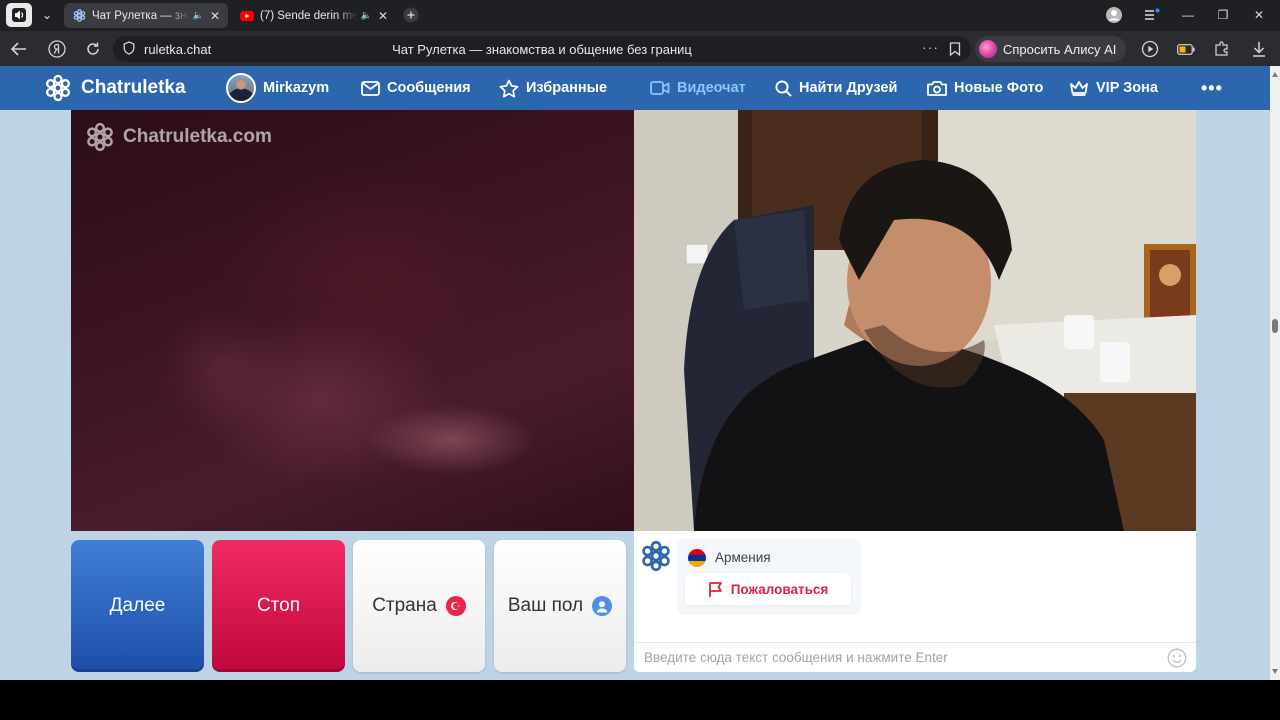 The image size is (1280, 720). Describe the element at coordinates (1177, 660) in the screenshot. I see `emoji-smile-icon` at that location.